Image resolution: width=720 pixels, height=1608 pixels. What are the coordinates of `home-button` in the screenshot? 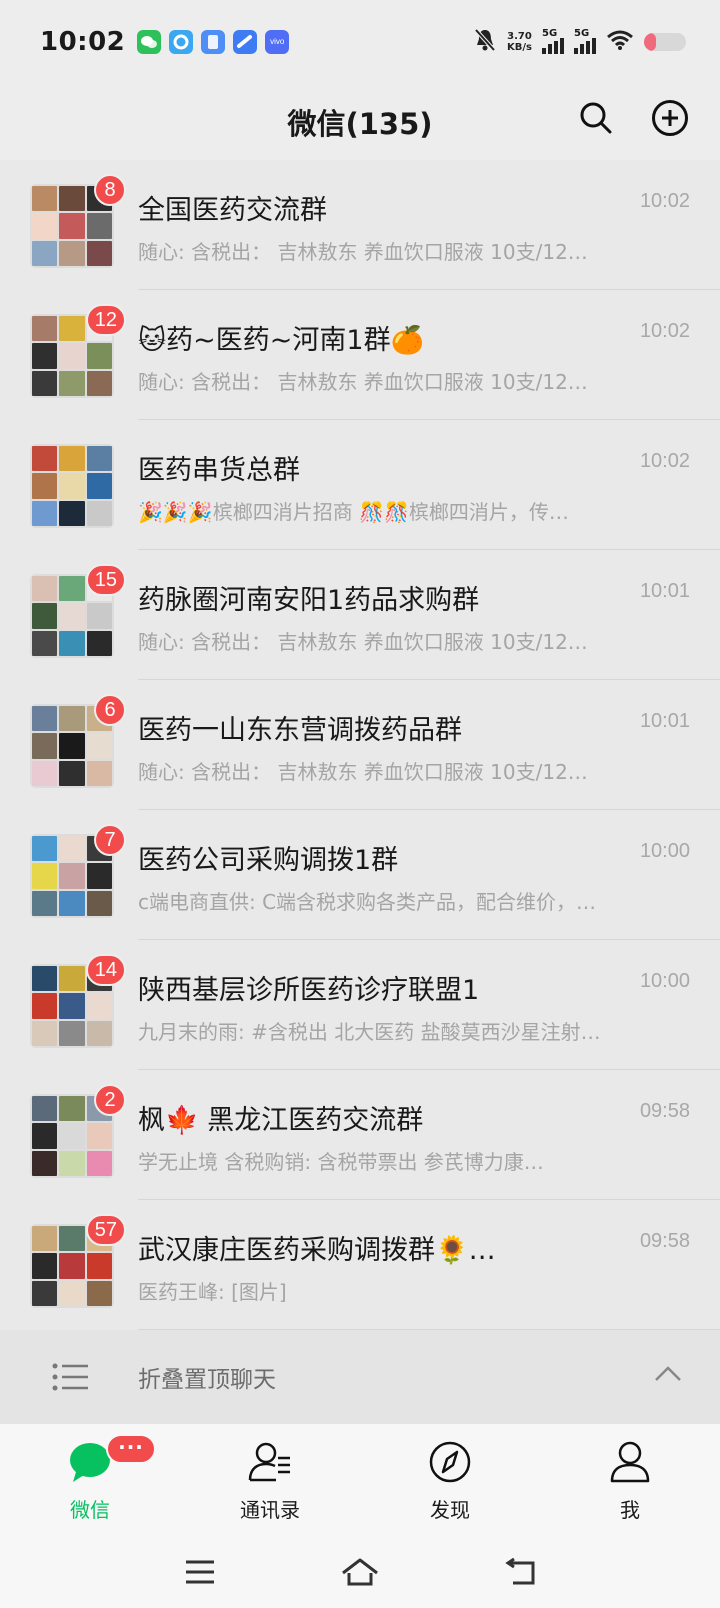 It's located at (360, 1572).